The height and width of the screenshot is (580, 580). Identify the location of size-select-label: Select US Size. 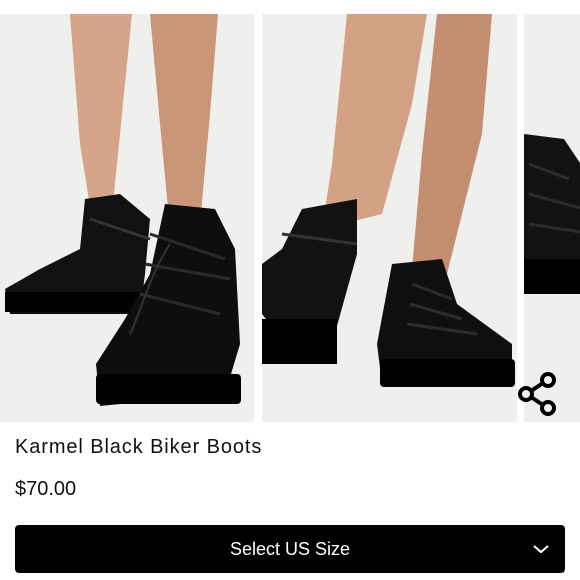
(290, 548).